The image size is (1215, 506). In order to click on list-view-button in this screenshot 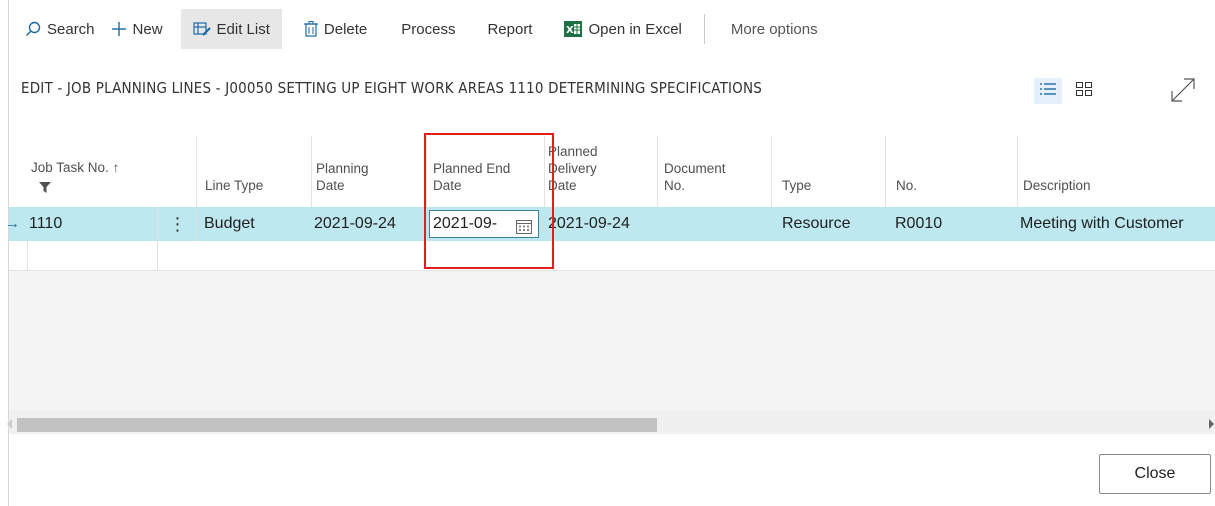, I will do `click(1048, 91)`.